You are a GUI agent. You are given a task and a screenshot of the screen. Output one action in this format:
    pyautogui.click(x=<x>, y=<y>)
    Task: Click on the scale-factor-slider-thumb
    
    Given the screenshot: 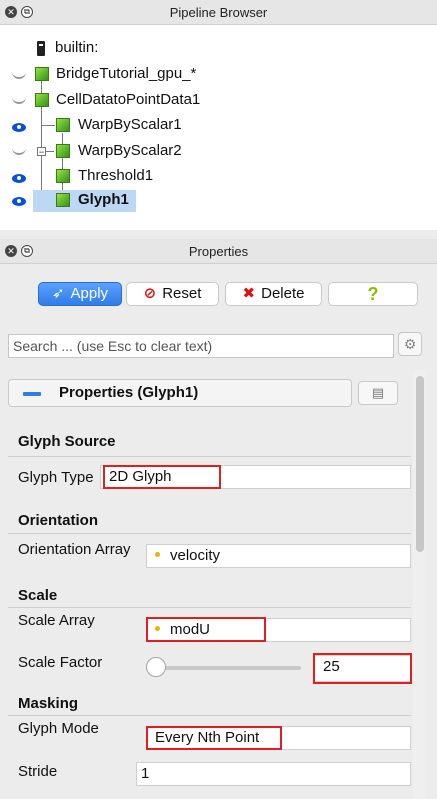 What is the action you would take?
    pyautogui.click(x=156, y=667)
    